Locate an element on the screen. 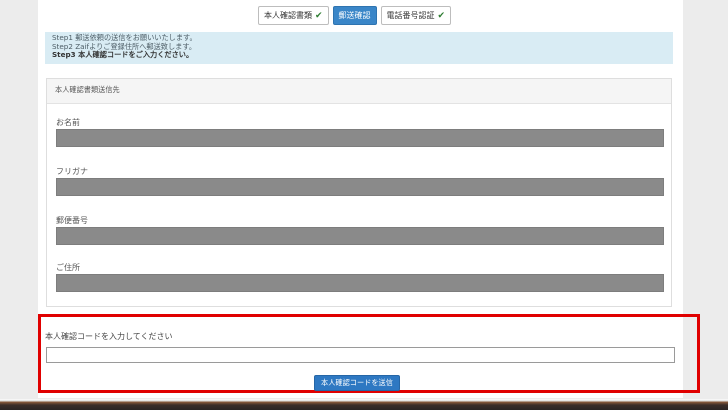 The width and height of the screenshot is (728, 410). submit-code-button: 本人確認コードを送信 is located at coordinates (357, 383).